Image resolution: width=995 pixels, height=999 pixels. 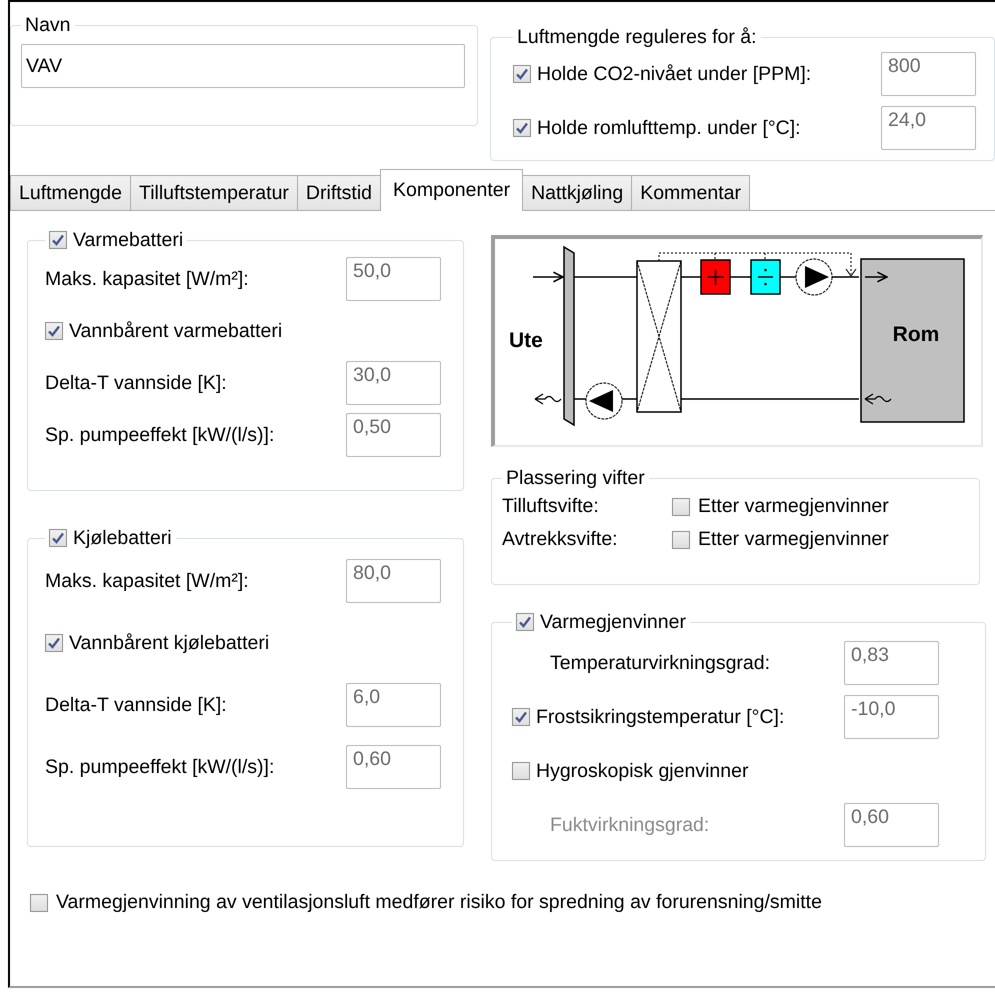 I want to click on checkbox-label: Holde CO2-nivået under [PPM]:, so click(x=674, y=74).